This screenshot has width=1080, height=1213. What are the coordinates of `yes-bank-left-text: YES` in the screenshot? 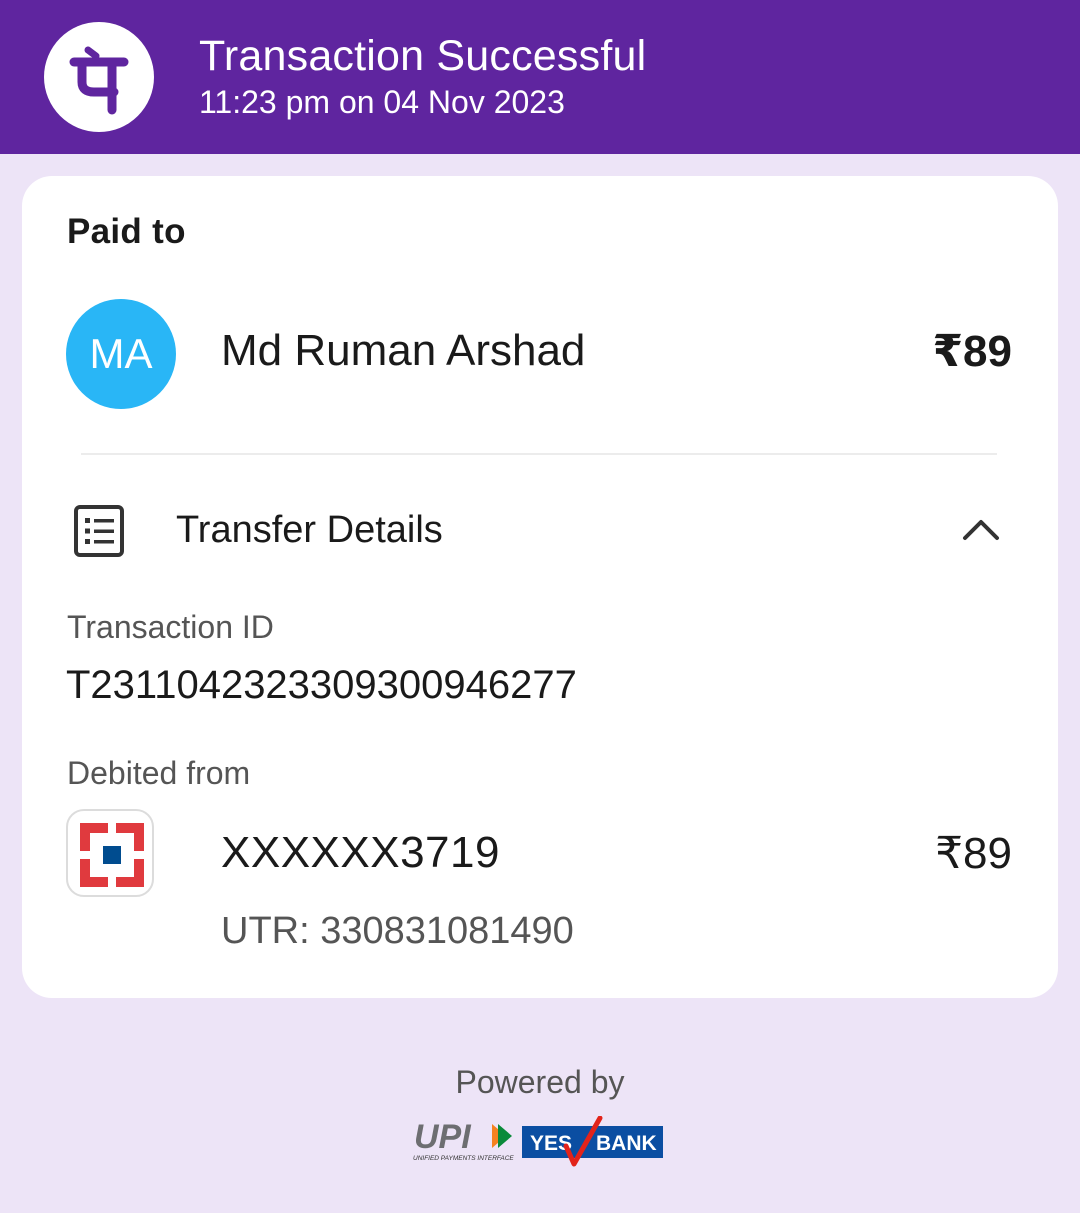 It's located at (551, 1143).